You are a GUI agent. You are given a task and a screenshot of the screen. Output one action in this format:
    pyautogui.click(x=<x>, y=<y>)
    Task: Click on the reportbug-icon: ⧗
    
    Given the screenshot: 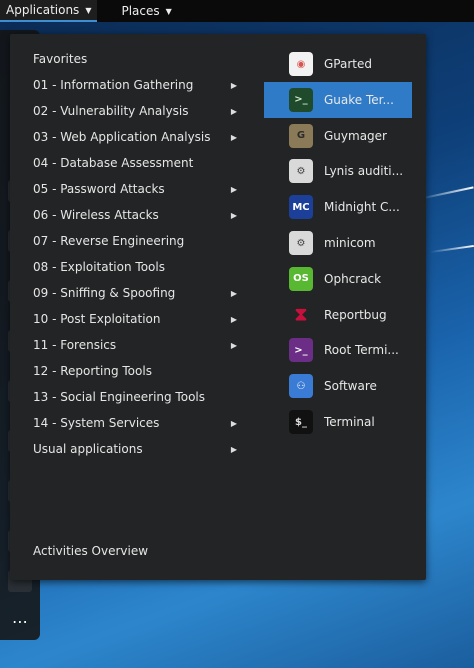 What is the action you would take?
    pyautogui.click(x=301, y=315)
    